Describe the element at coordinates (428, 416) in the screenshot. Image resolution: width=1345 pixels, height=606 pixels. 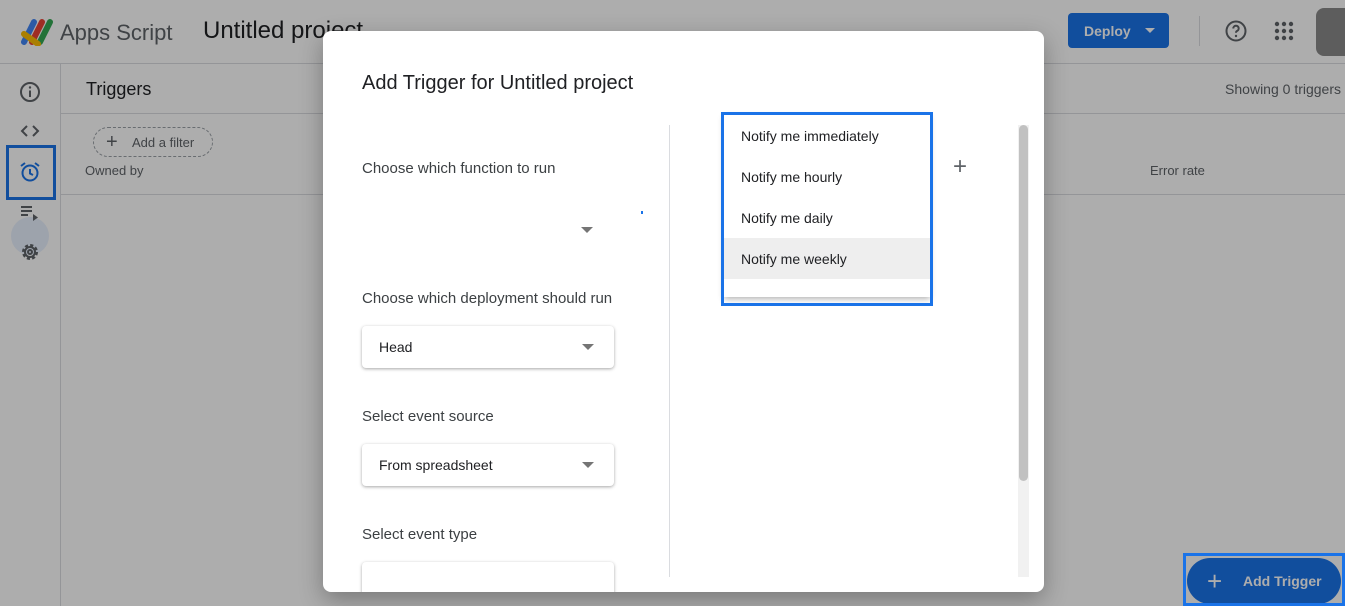
I see `event-source-label: Select event source` at that location.